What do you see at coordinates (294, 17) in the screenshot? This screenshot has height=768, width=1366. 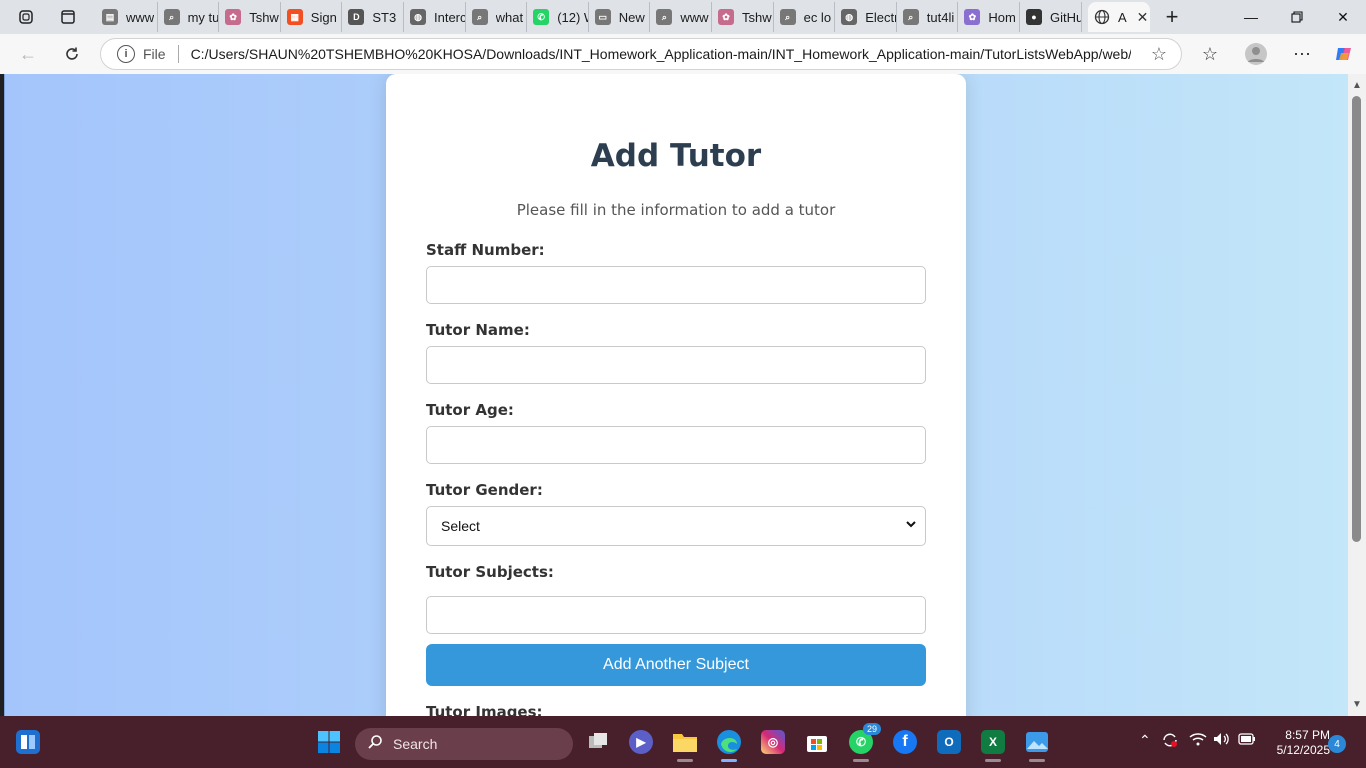 I see `microsoft-icon: ▦` at bounding box center [294, 17].